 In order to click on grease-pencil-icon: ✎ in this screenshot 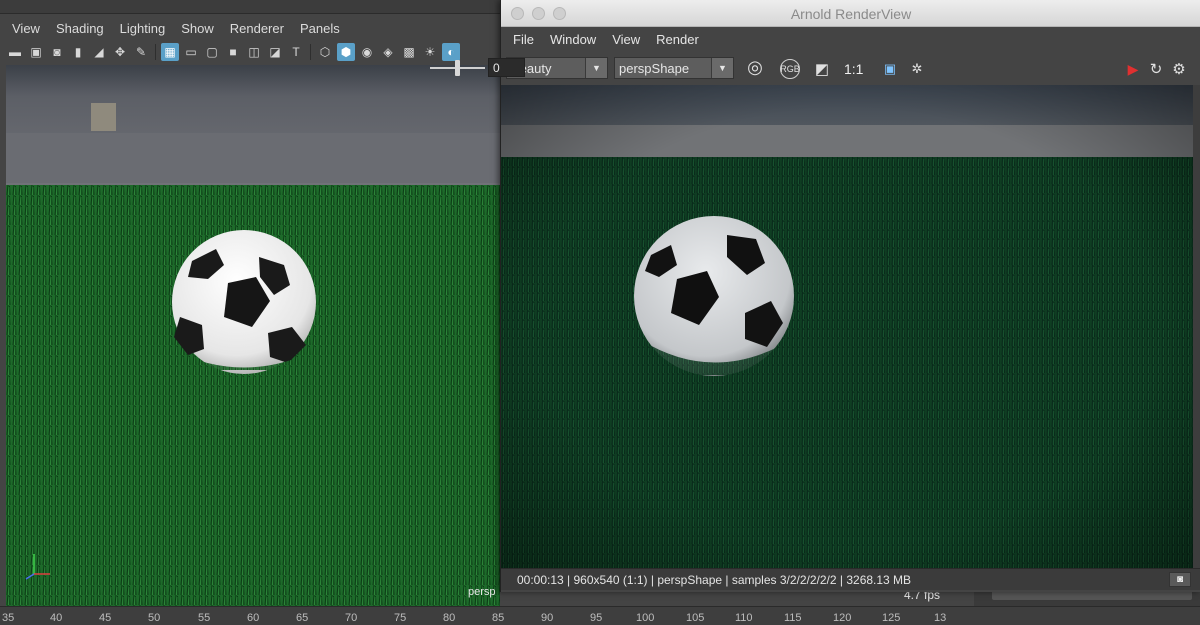, I will do `click(141, 52)`.